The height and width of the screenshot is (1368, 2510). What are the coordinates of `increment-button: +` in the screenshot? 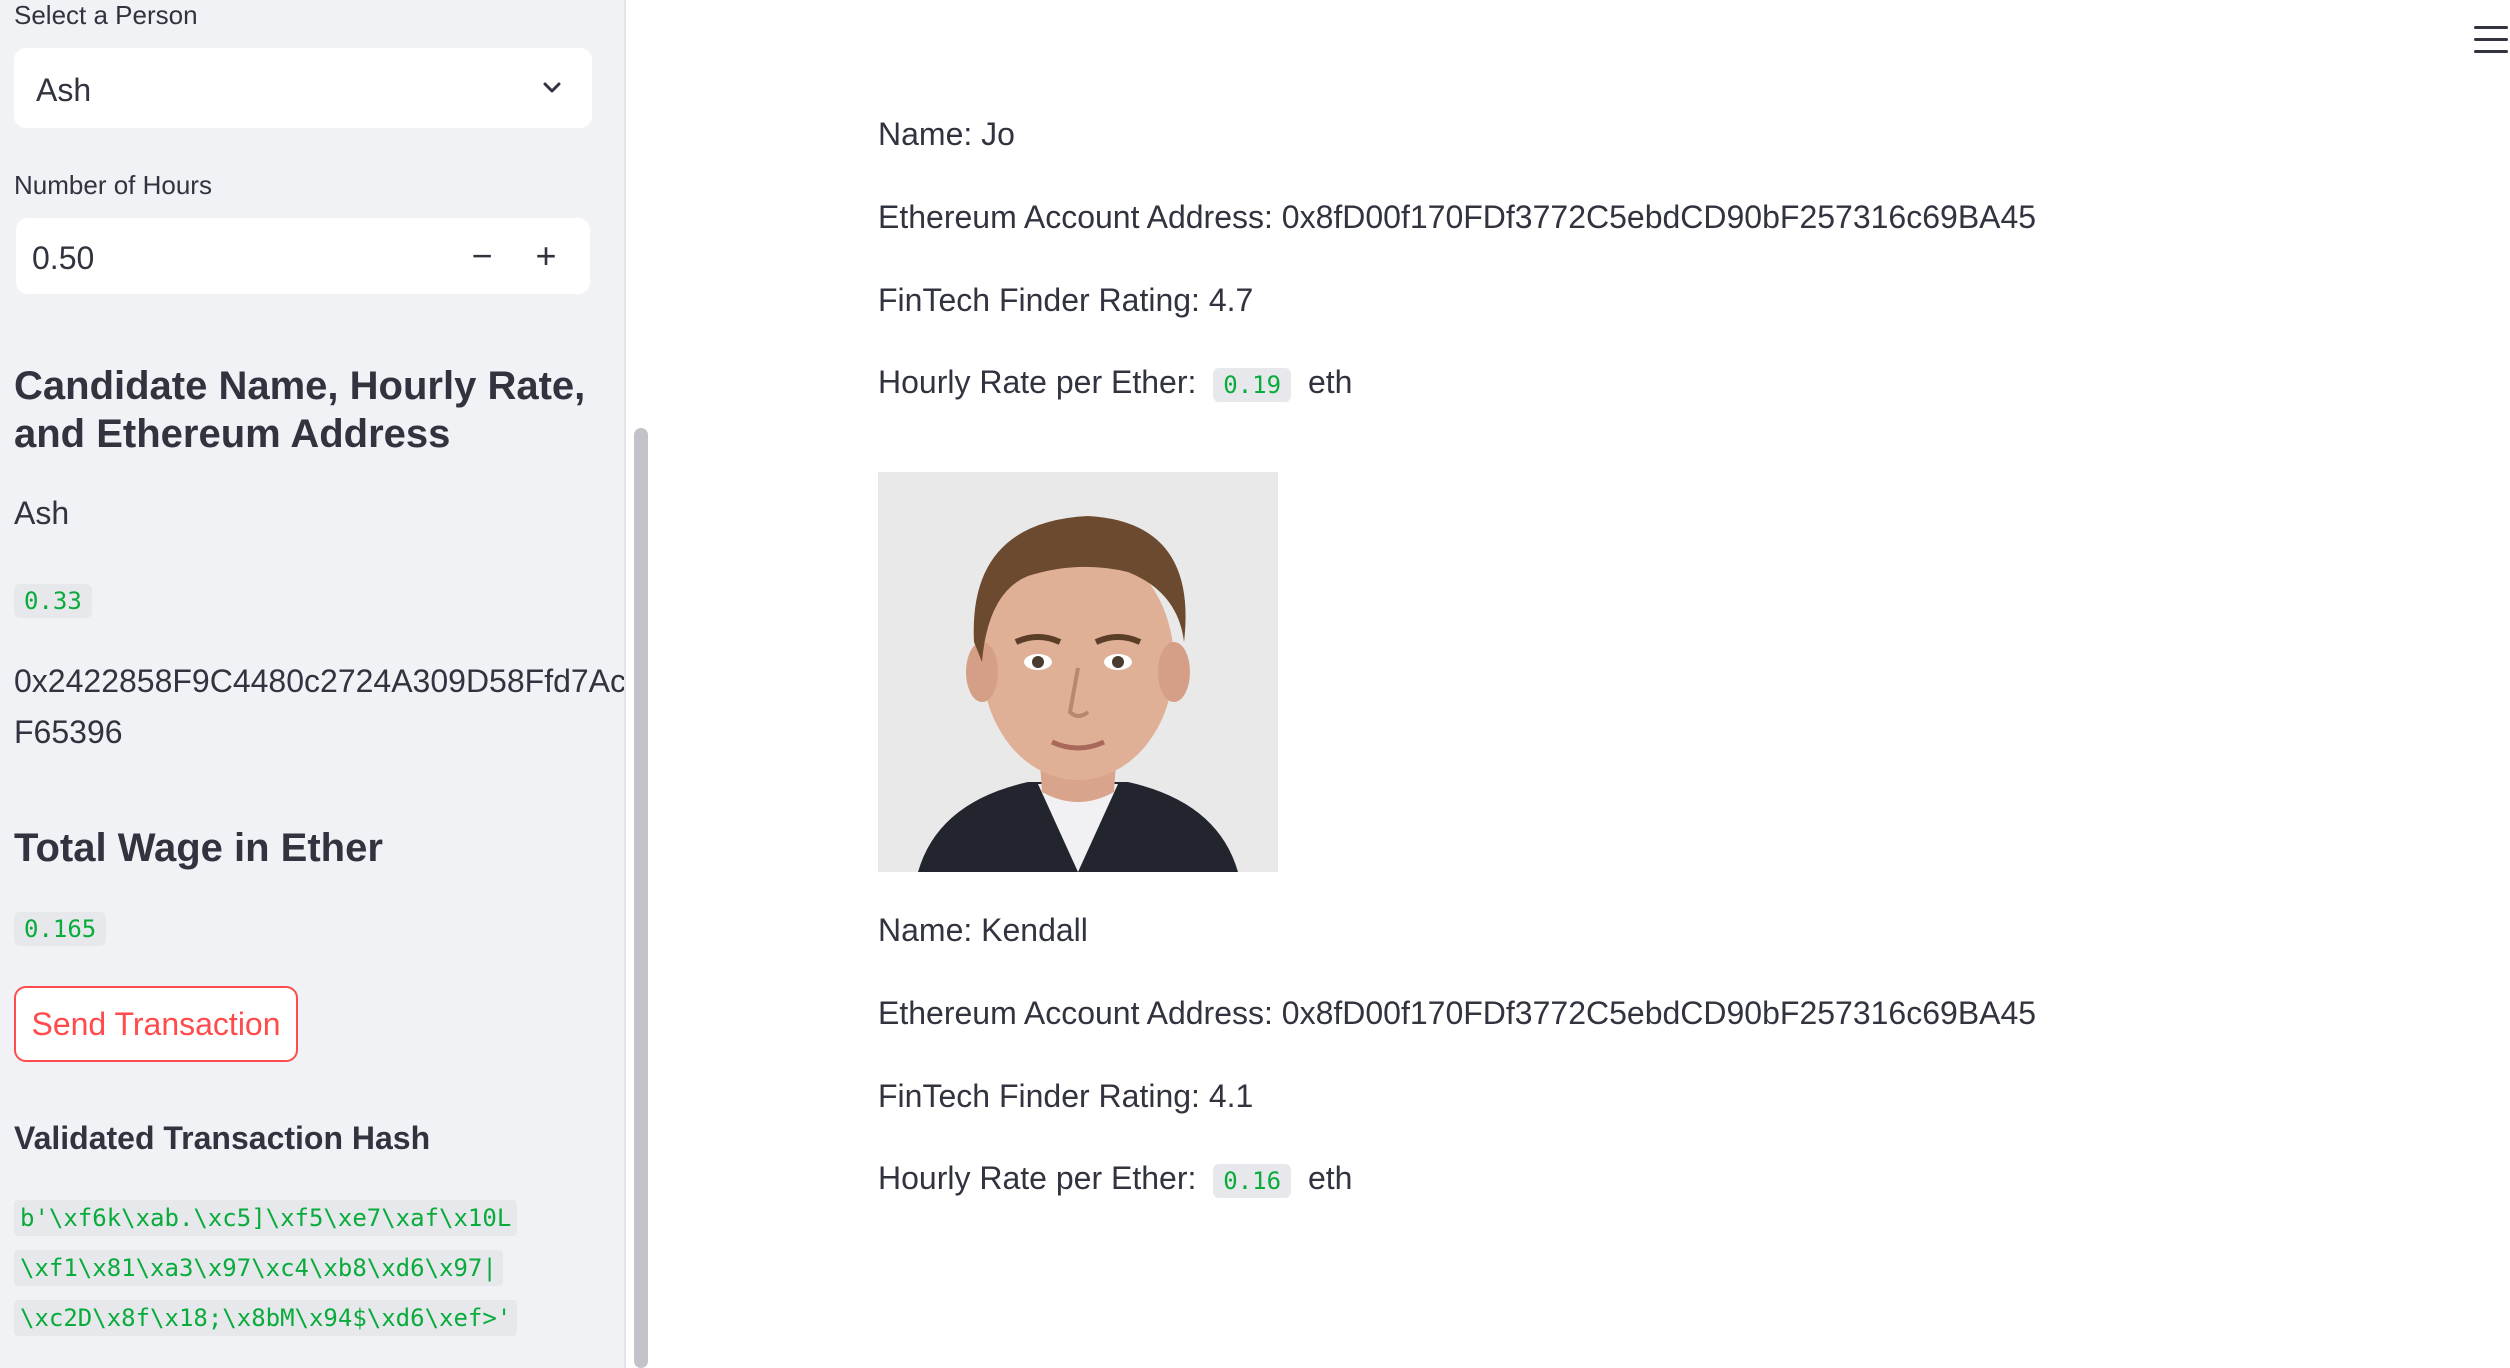 It's located at (546, 256).